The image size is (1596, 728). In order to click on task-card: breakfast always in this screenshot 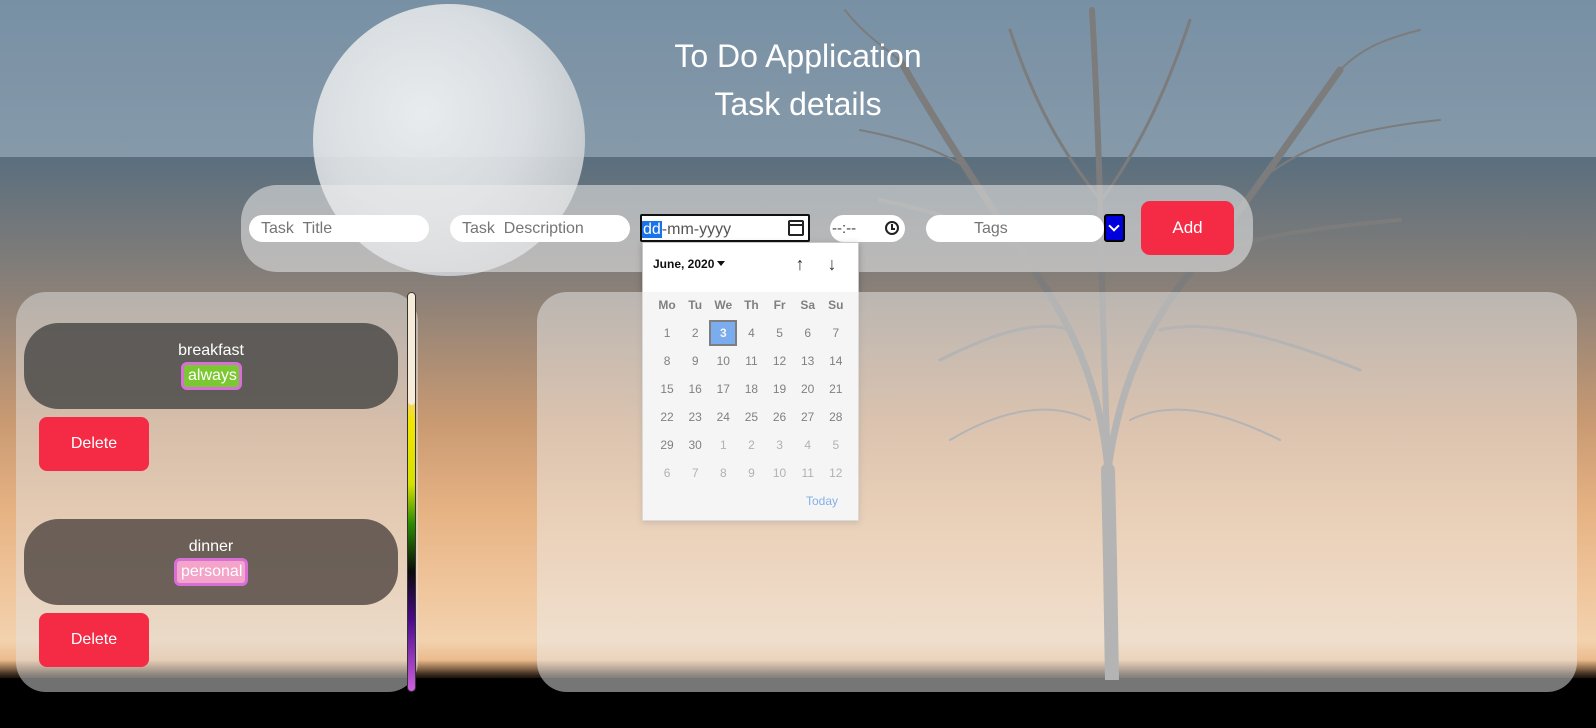, I will do `click(211, 366)`.